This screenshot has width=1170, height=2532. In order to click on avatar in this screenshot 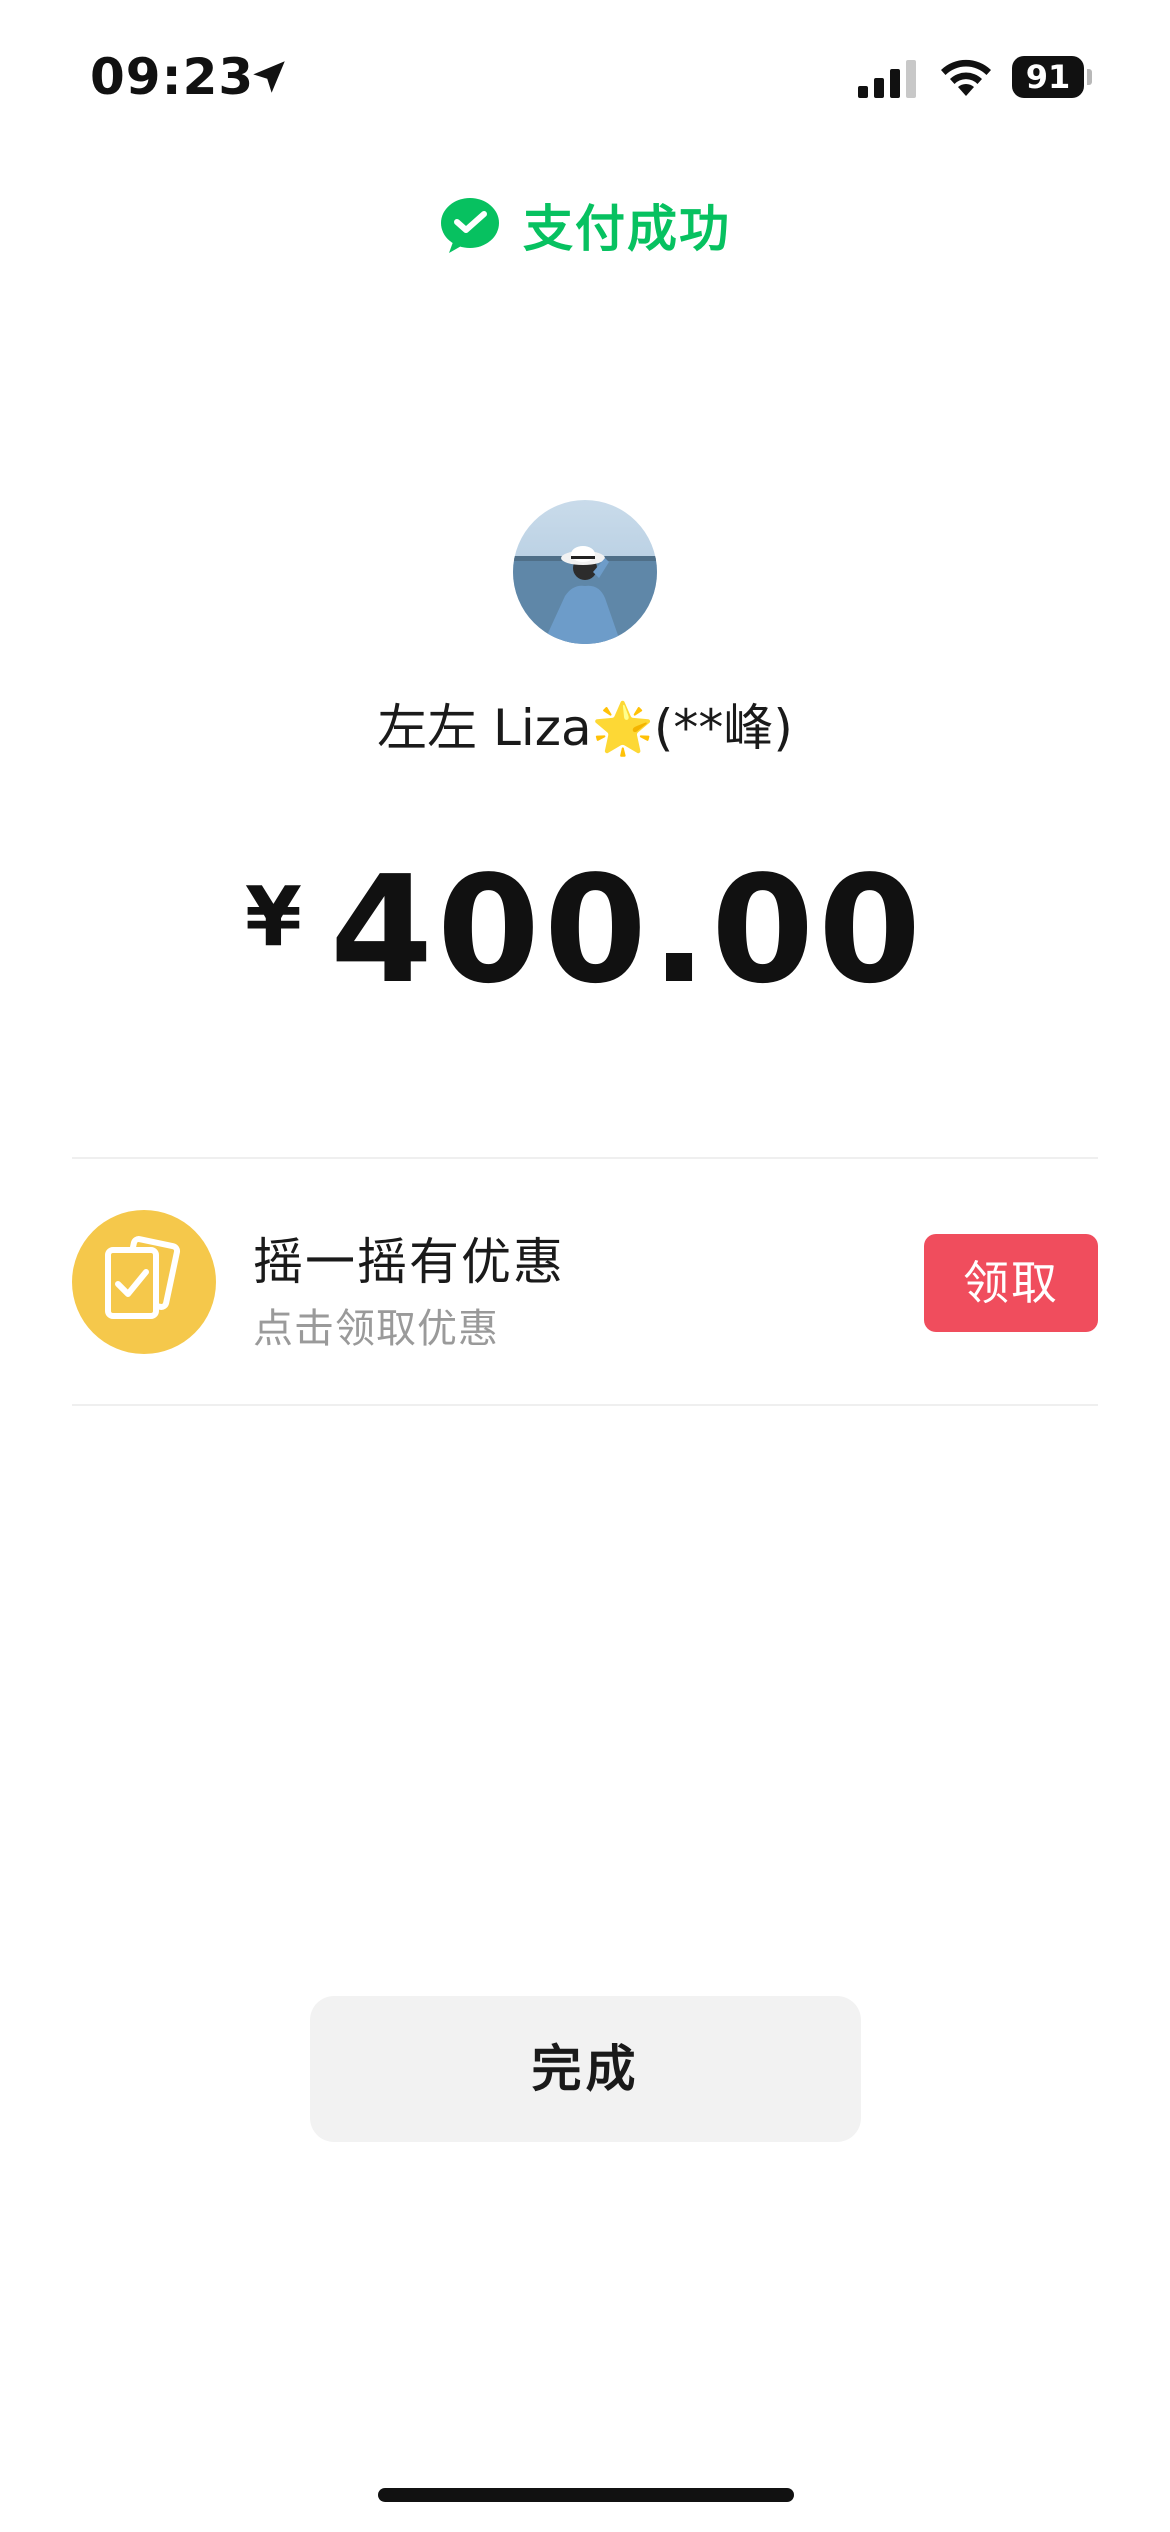, I will do `click(585, 572)`.